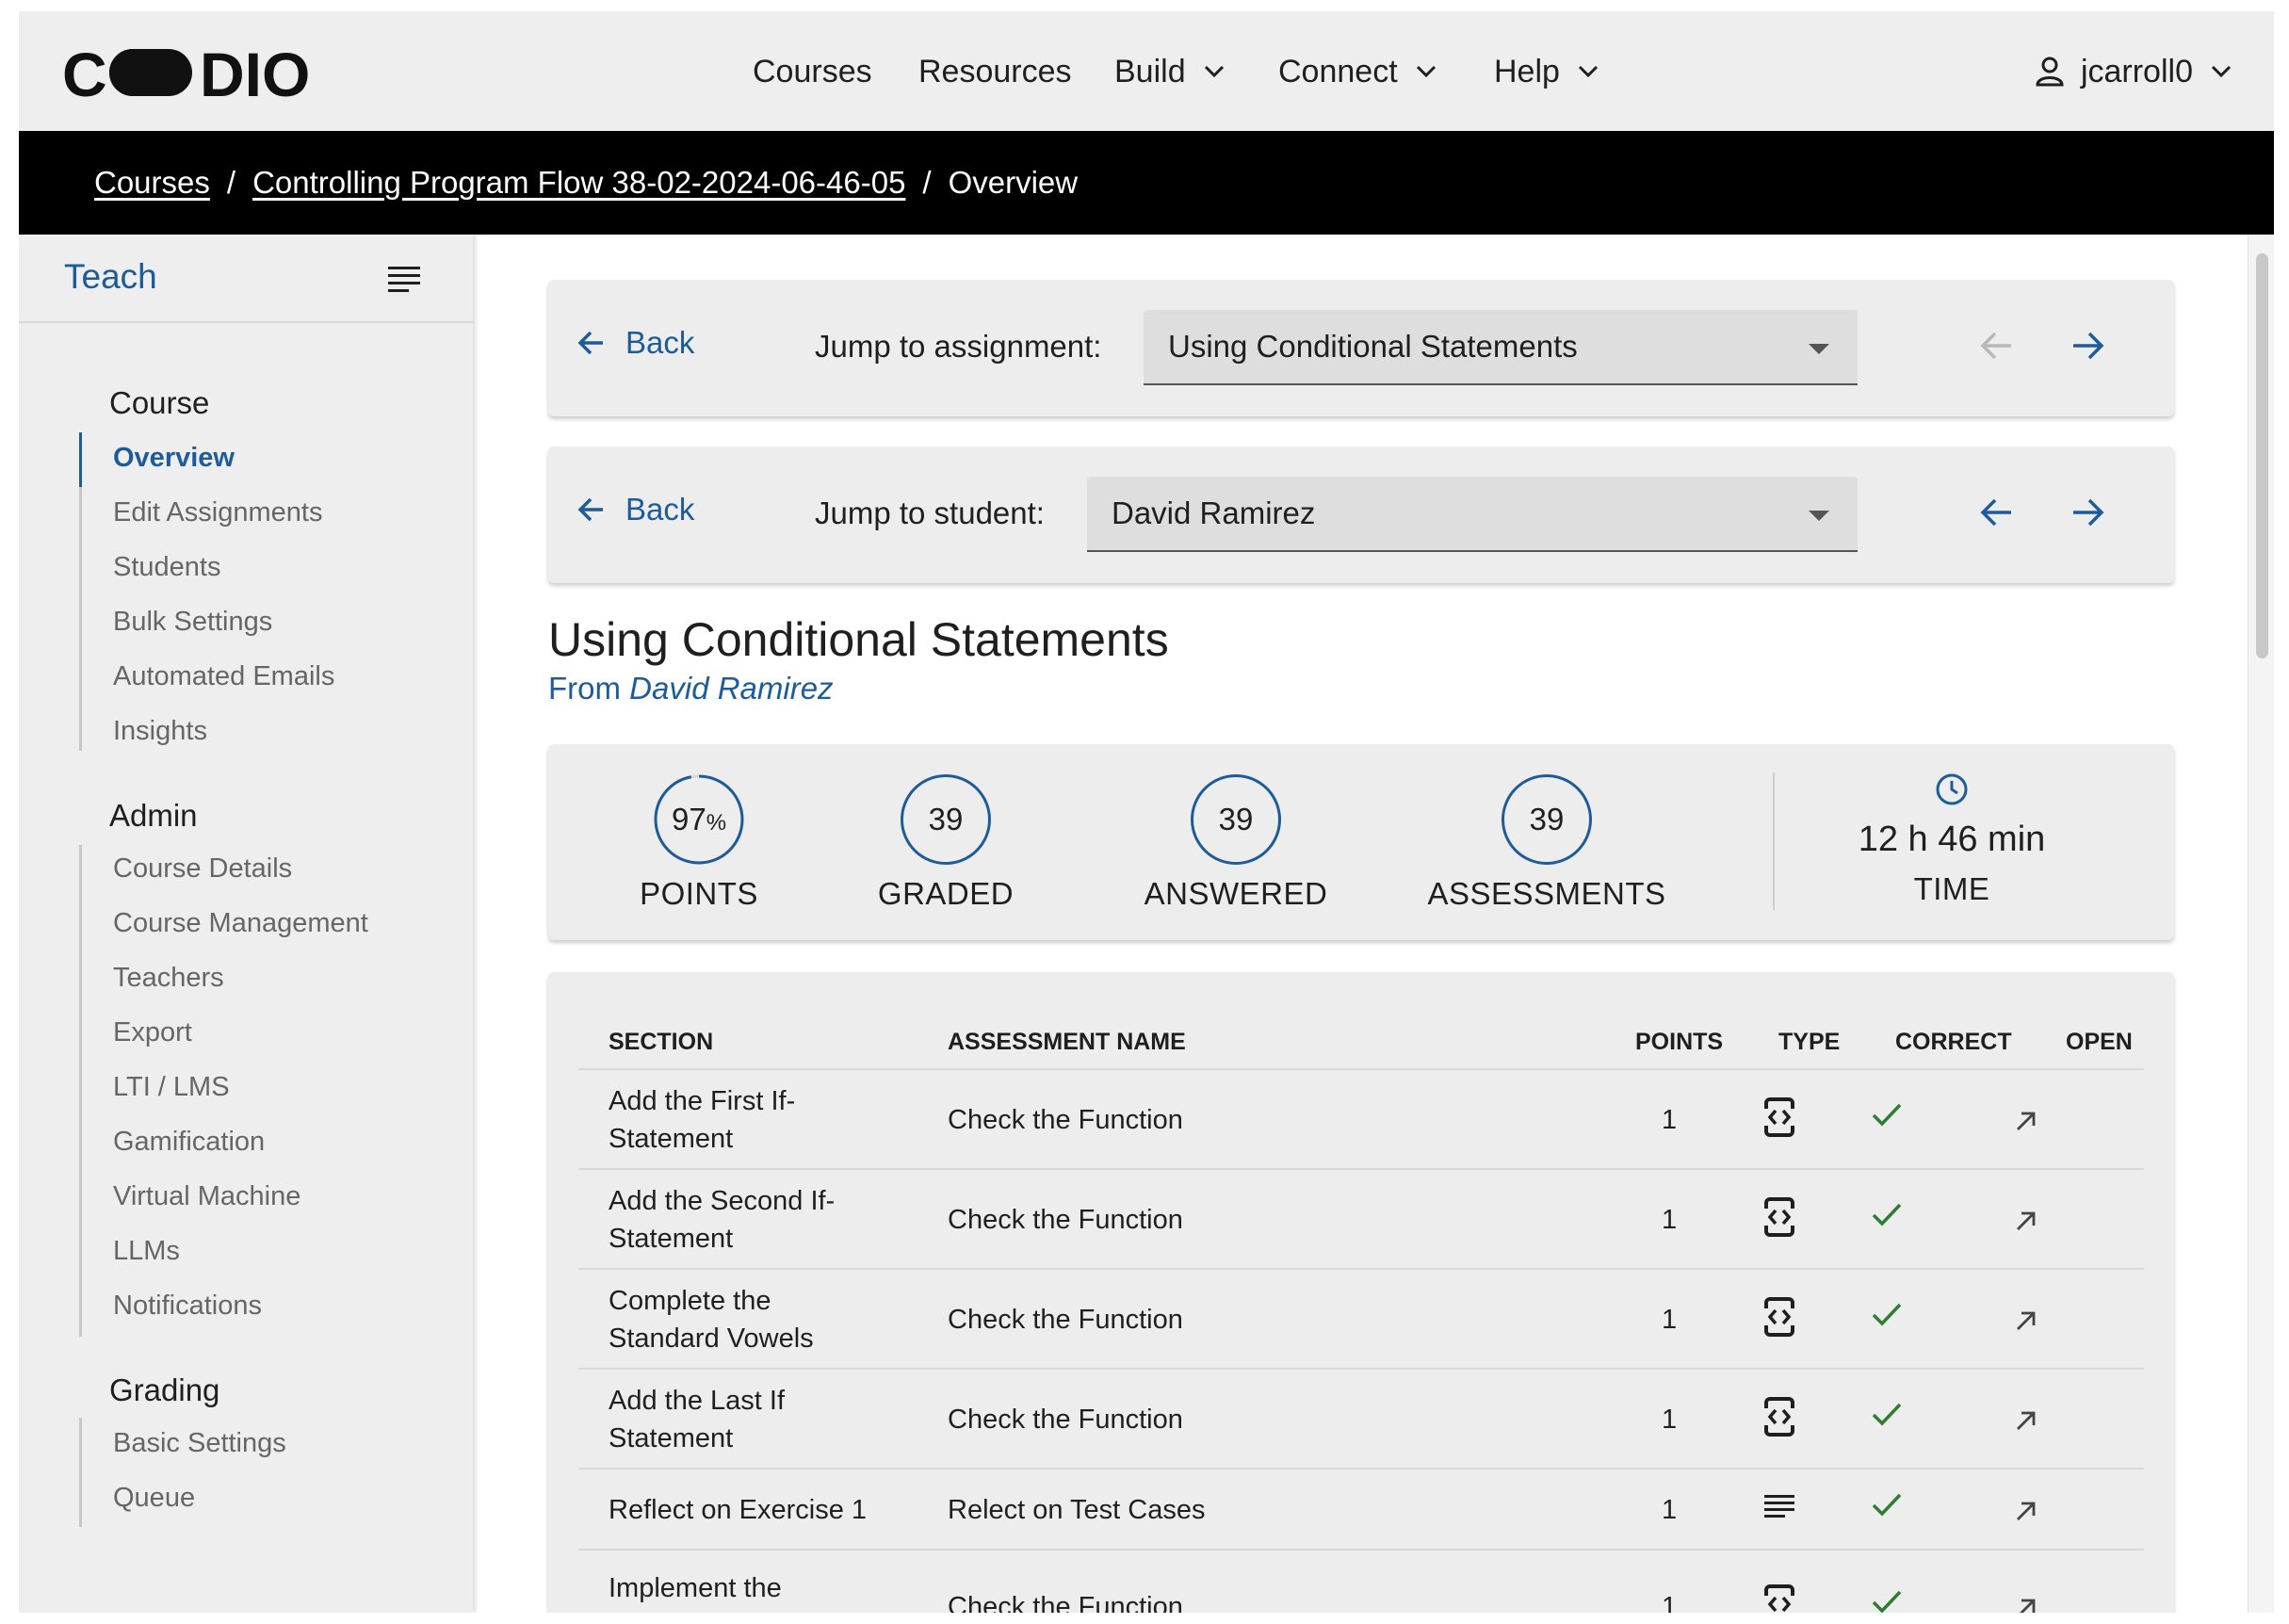 This screenshot has height=1624, width=2289. I want to click on sidebar-item-queue: Queue, so click(154, 1499).